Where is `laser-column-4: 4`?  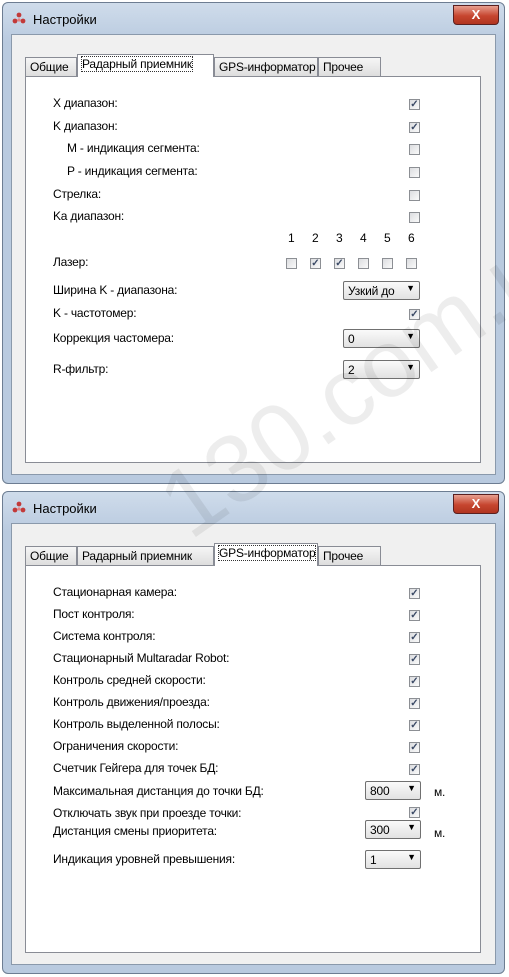 laser-column-4: 4 is located at coordinates (363, 238).